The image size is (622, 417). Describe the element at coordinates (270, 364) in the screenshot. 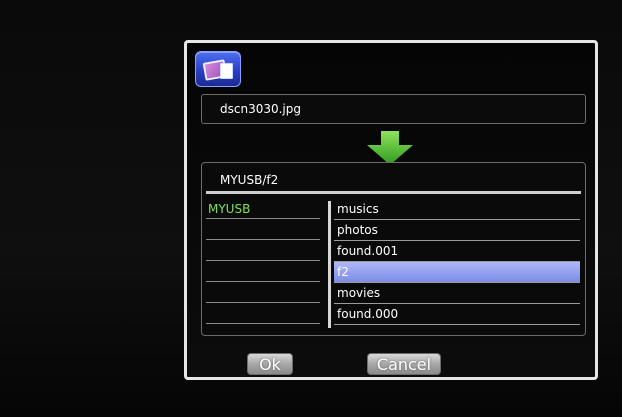

I see `ok-button: Ok` at that location.